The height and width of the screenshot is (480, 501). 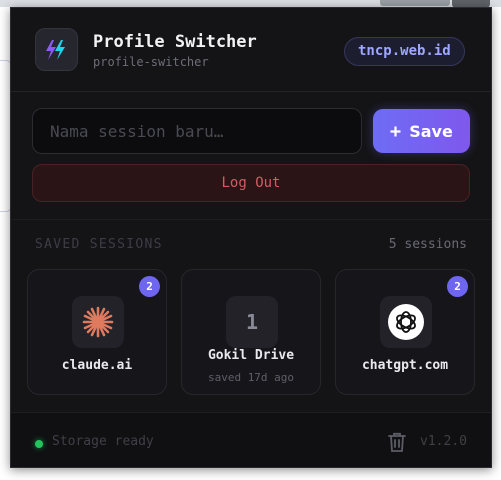 What do you see at coordinates (56, 49) in the screenshot?
I see `double-lightning-icon` at bounding box center [56, 49].